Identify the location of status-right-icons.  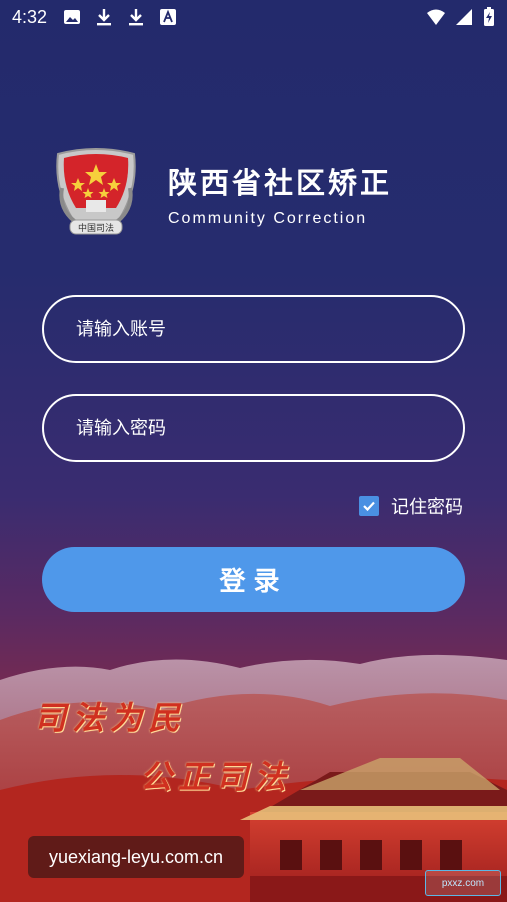
(461, 17).